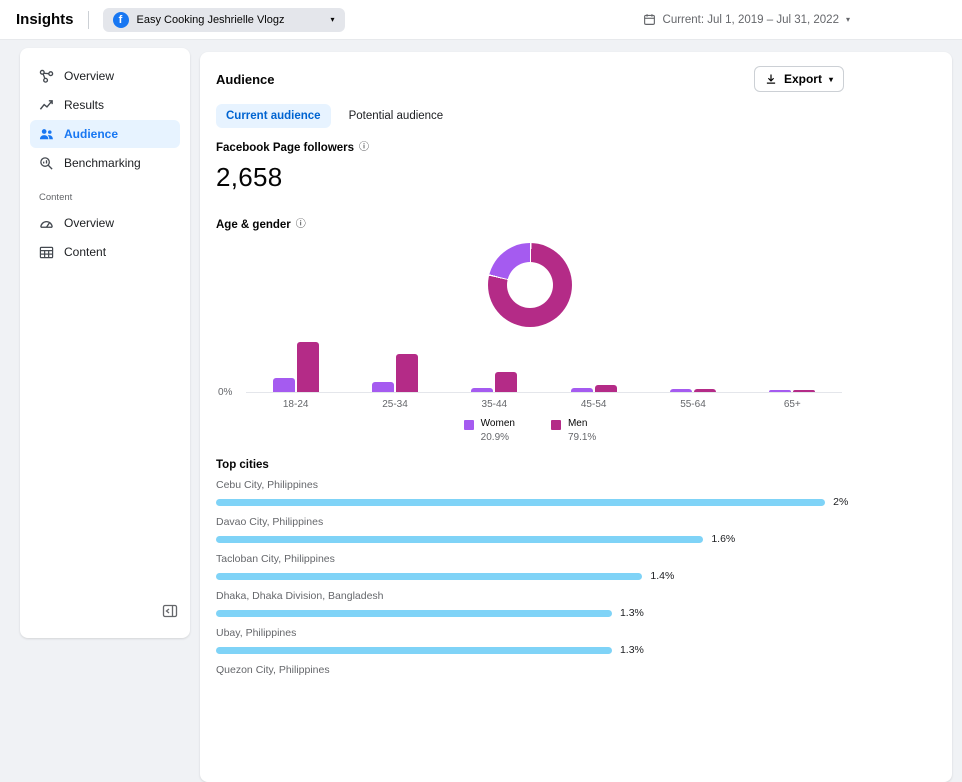  Describe the element at coordinates (170, 611) in the screenshot. I see `collapse-panel-icon` at that location.